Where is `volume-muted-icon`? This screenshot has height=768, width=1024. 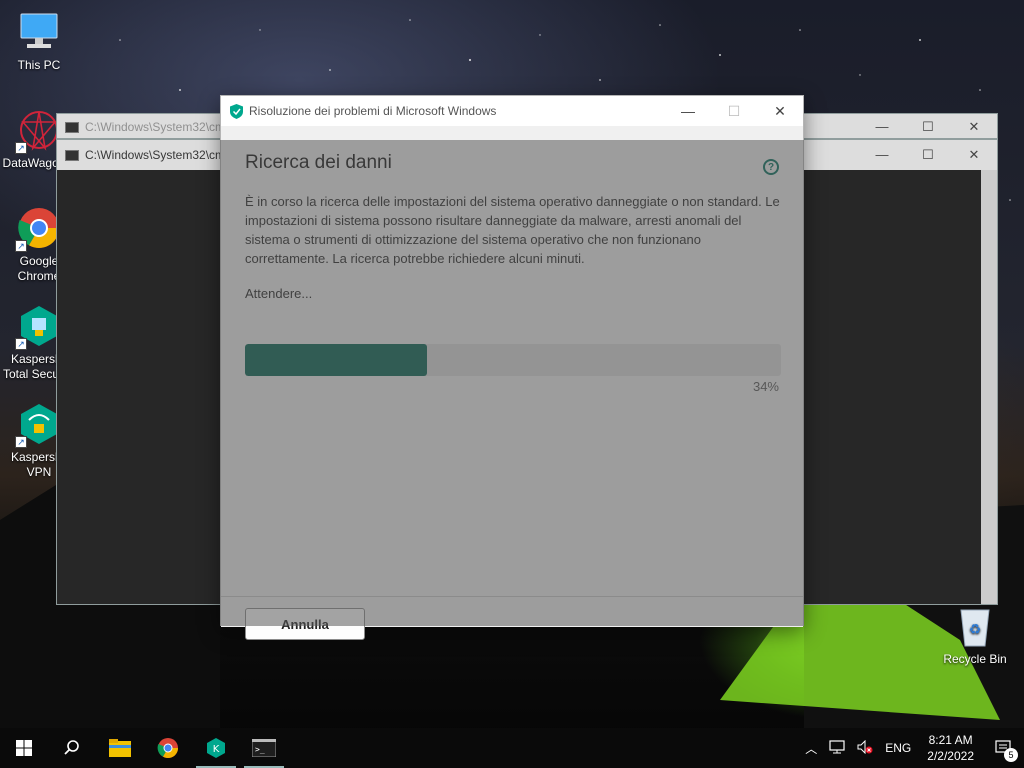 volume-muted-icon is located at coordinates (865, 748).